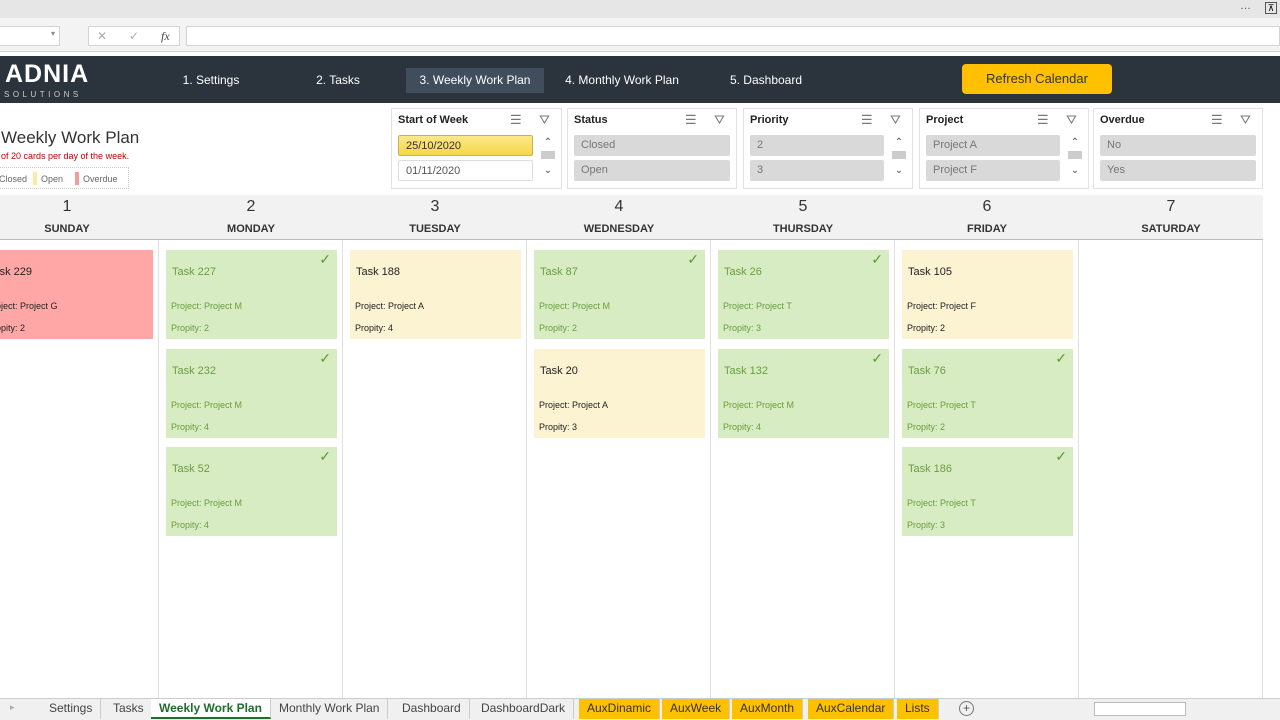 This screenshot has width=1280, height=720. Describe the element at coordinates (733, 36) in the screenshot. I see `formula-input` at that location.